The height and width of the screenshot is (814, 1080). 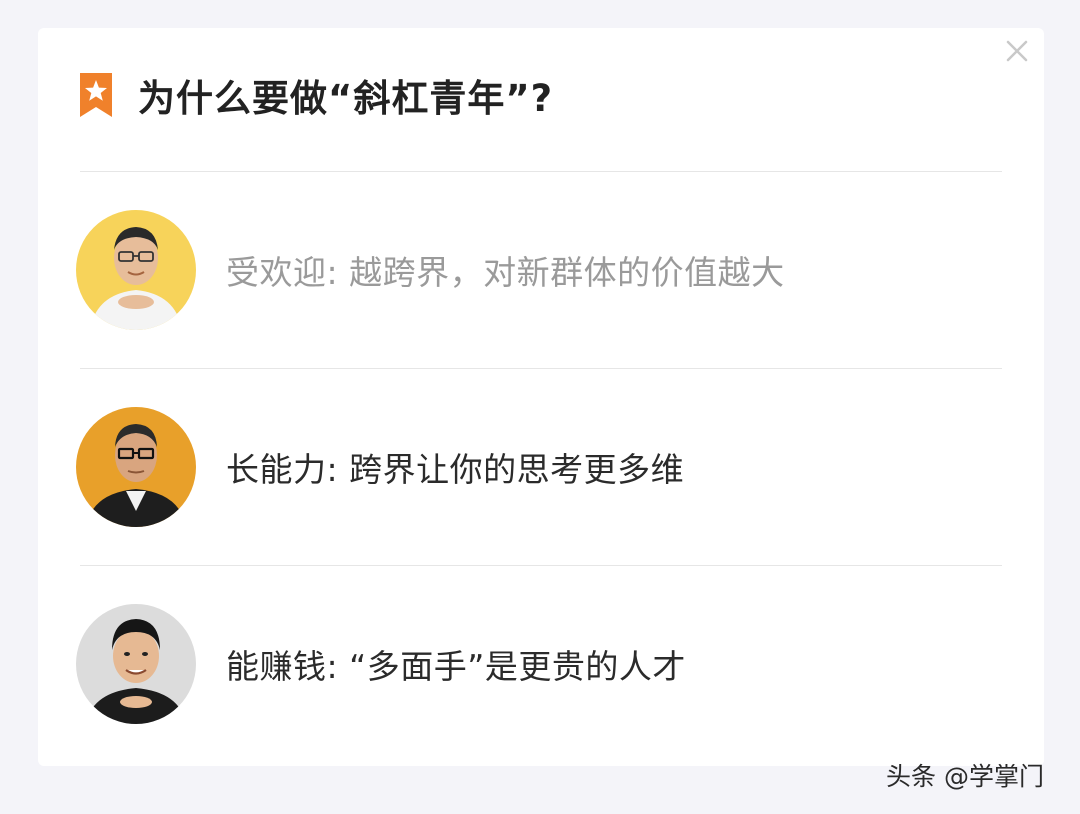 I want to click on card-header: 为什么要做“斜杠青年”?, so click(x=315, y=95).